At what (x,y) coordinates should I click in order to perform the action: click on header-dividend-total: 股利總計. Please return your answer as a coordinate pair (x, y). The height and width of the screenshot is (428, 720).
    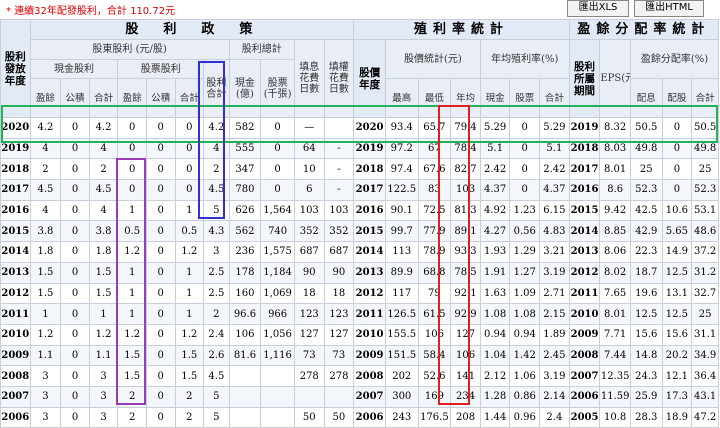
    Looking at the image, I should click on (261, 49).